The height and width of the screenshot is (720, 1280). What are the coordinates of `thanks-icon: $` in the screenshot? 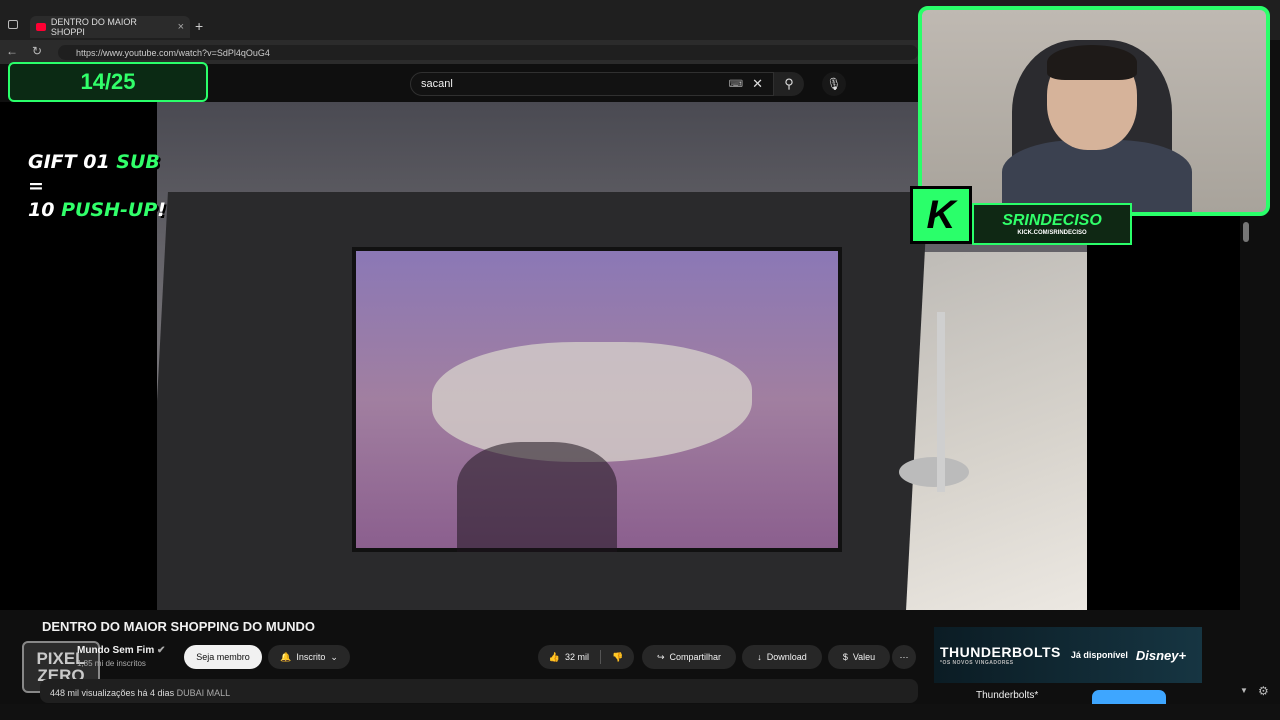 It's located at (845, 657).